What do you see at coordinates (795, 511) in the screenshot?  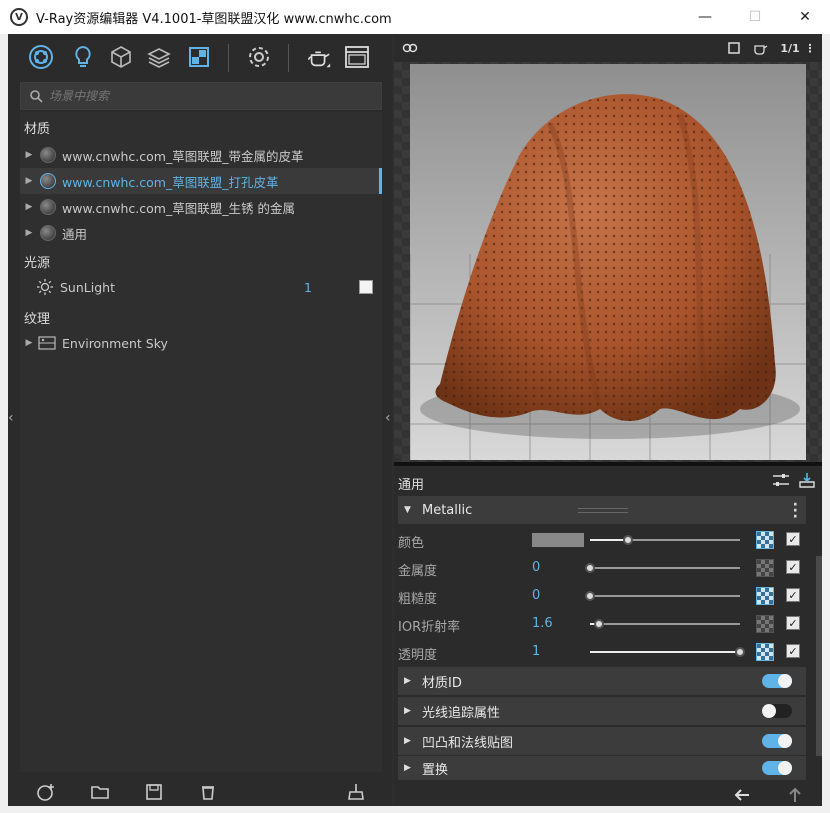 I see `group-menu-icon: · · ·` at bounding box center [795, 511].